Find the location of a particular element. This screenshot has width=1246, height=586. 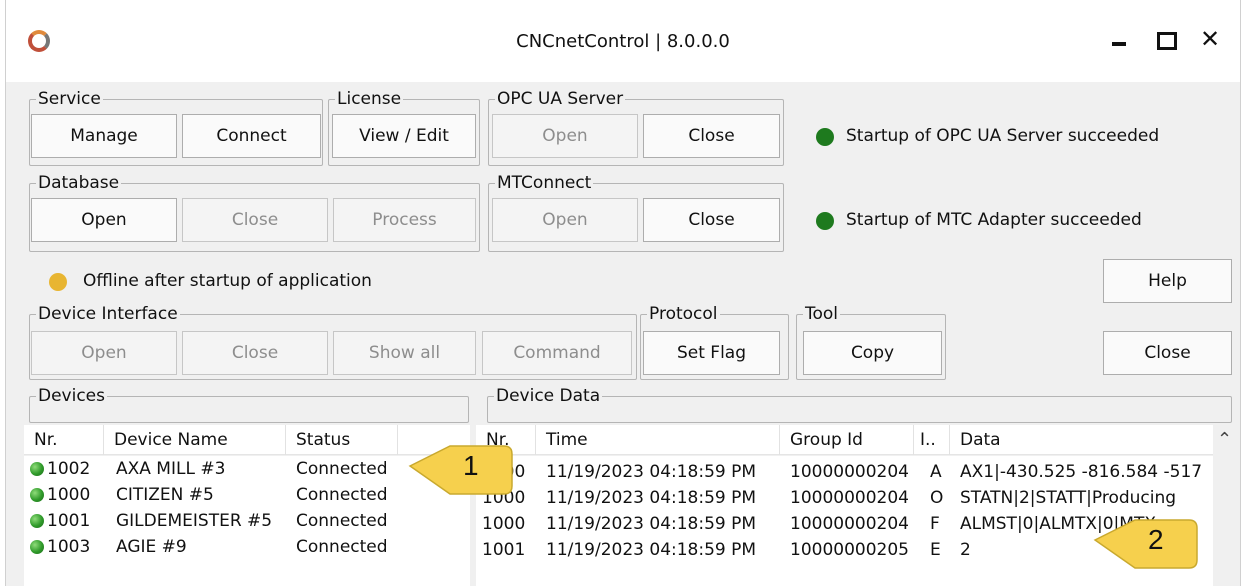

opc-ua-status-indicator is located at coordinates (825, 137).